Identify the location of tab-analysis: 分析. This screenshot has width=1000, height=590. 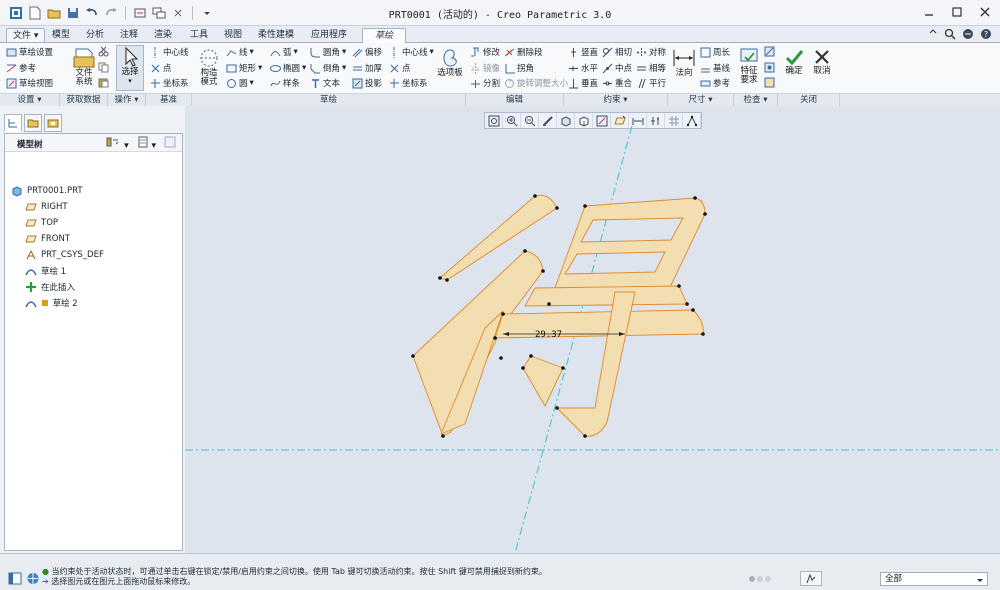
(95, 35).